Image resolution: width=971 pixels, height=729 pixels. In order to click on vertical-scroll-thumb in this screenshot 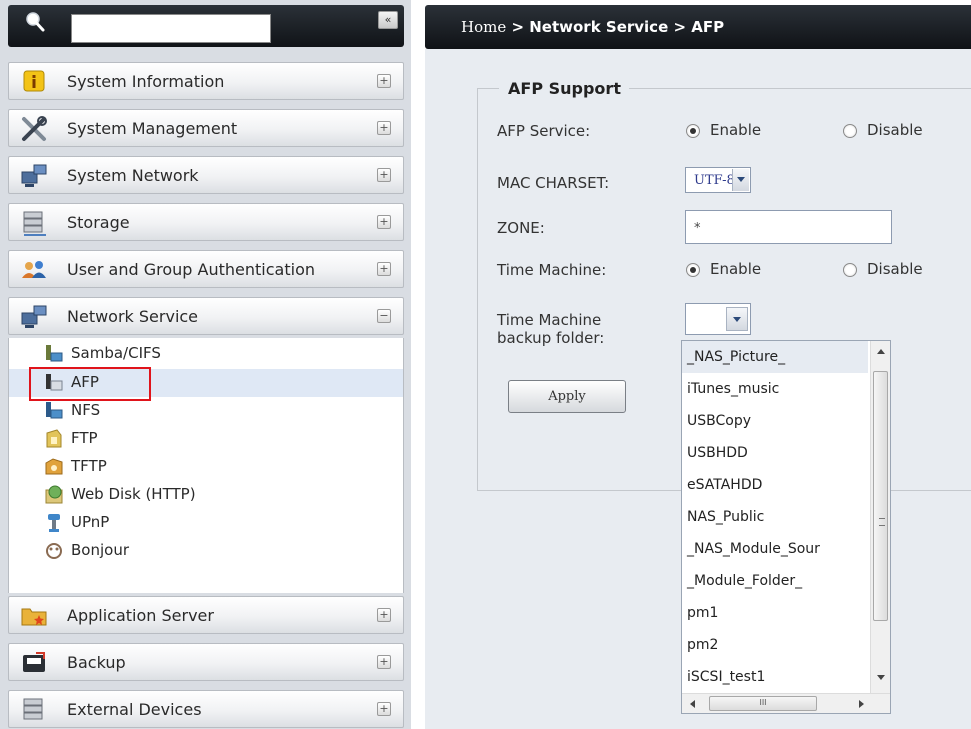, I will do `click(880, 496)`.